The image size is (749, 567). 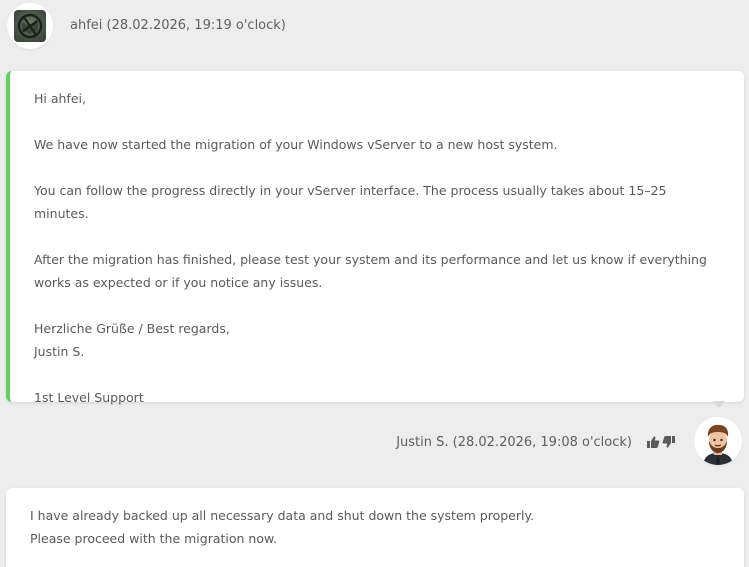 I want to click on agent-author-line: Justin S. (28.02.2026, 19:08 o'clock), so click(x=514, y=442).